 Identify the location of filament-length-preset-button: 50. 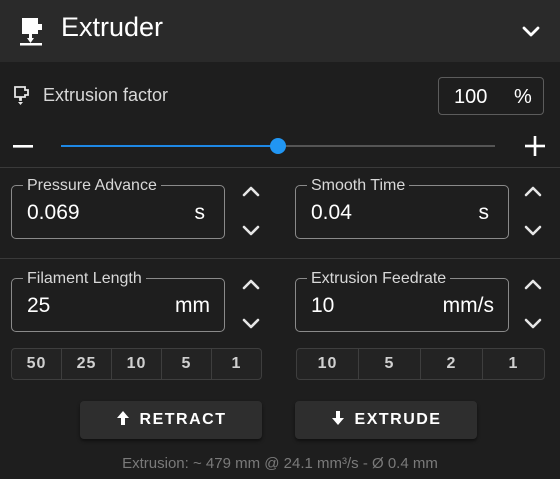
(37, 364).